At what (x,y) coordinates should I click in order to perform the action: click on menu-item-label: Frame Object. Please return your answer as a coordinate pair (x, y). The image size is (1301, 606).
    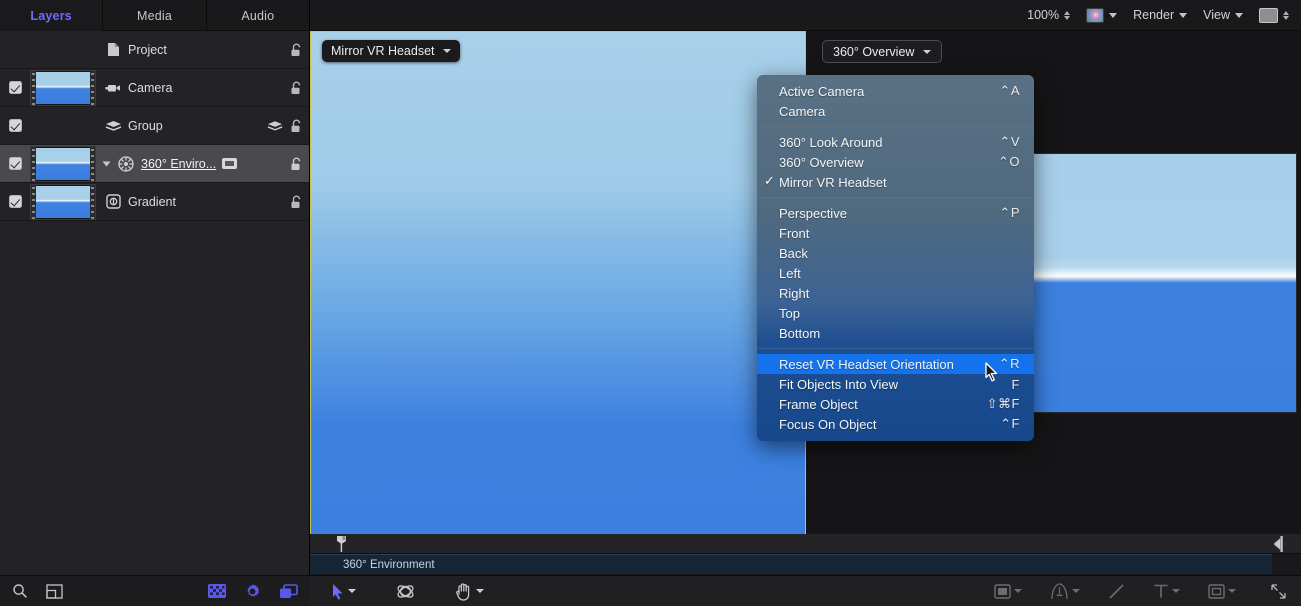
    Looking at the image, I should click on (818, 404).